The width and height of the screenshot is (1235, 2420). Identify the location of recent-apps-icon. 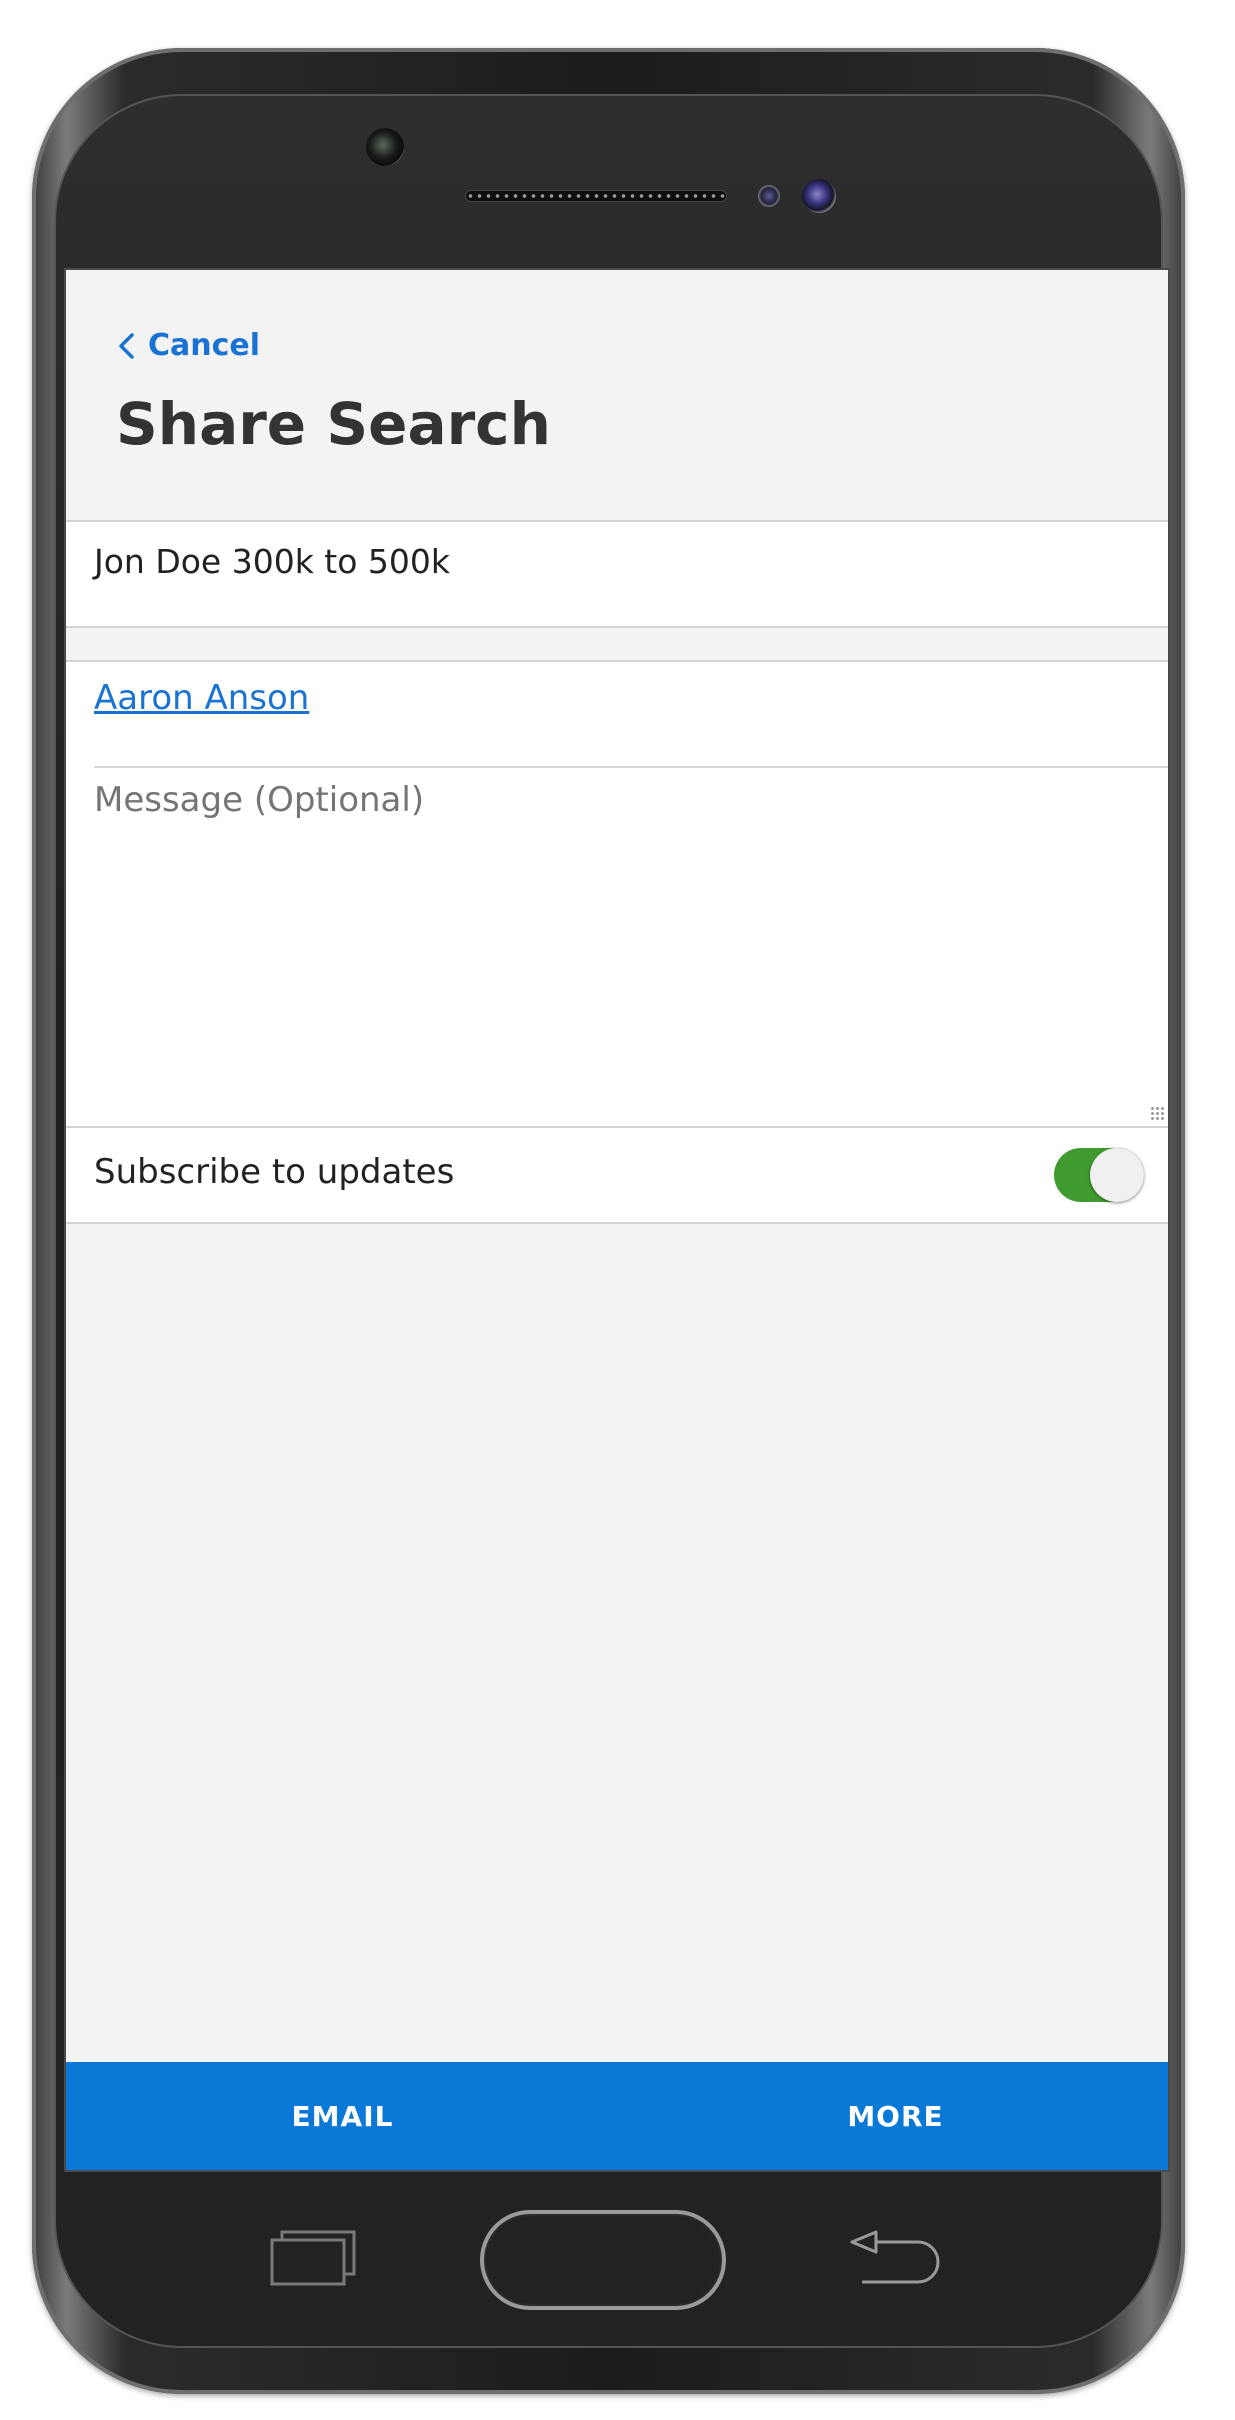
(314, 2258).